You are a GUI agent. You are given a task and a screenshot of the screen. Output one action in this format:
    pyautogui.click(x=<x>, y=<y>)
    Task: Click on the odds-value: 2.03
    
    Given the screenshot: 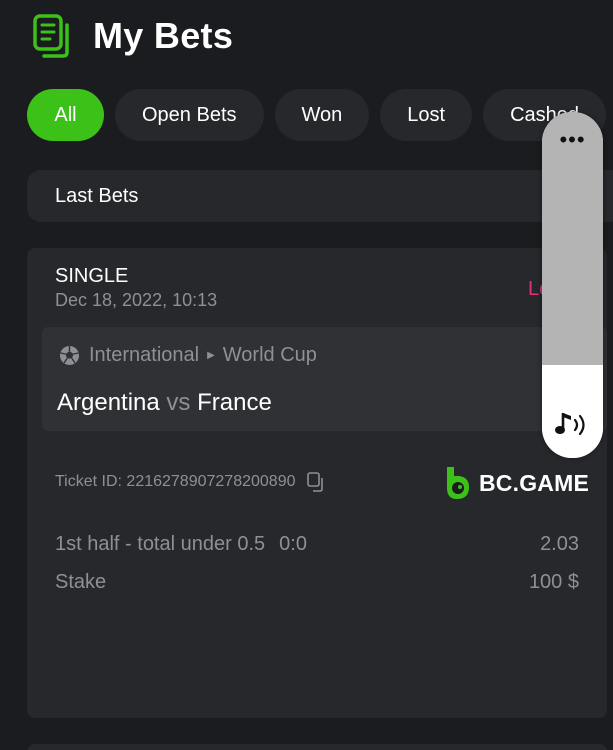 What is the action you would take?
    pyautogui.click(x=559, y=544)
    